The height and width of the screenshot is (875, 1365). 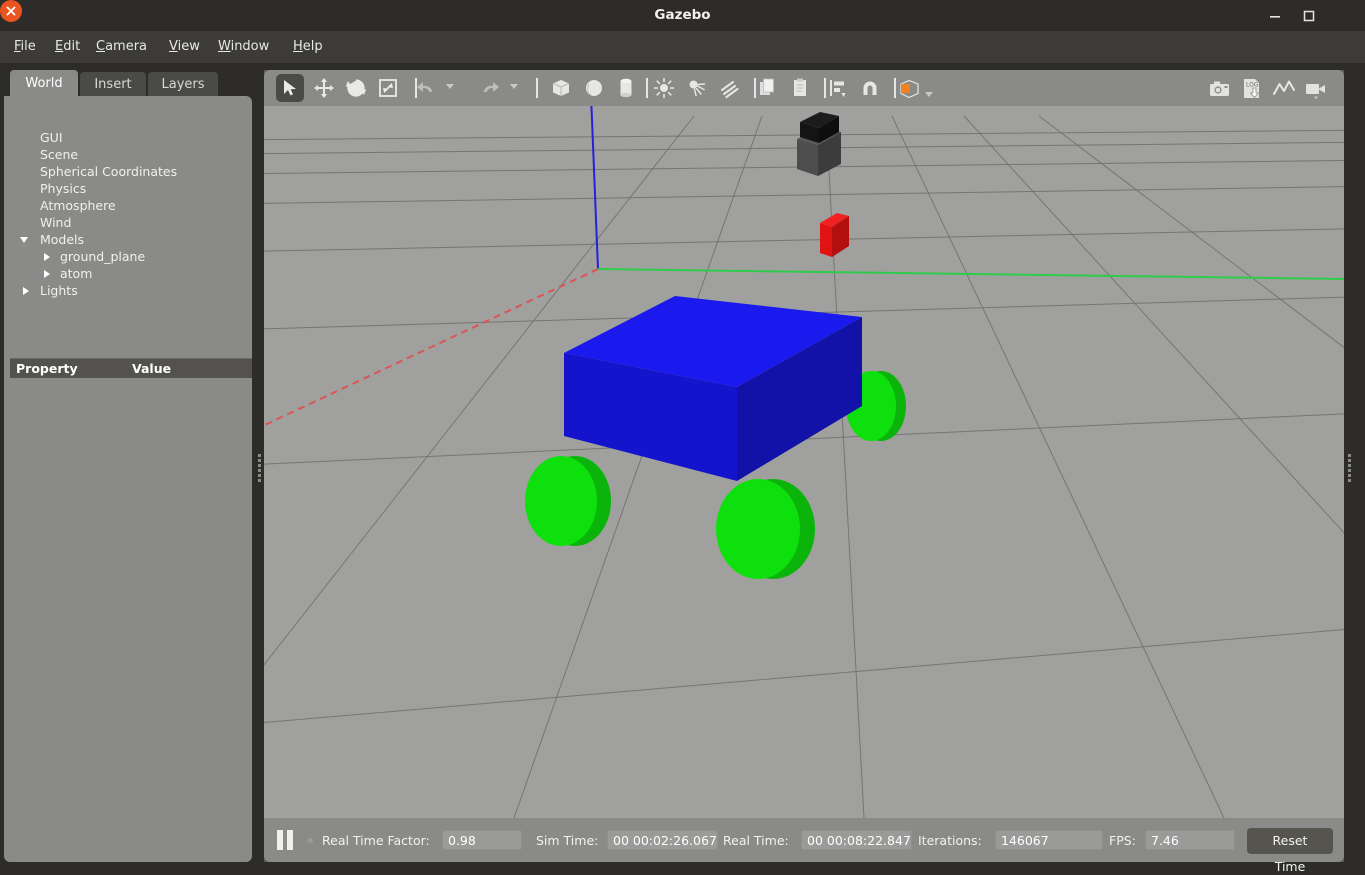 I want to click on iterations-value: 146067, so click(x=1049, y=840).